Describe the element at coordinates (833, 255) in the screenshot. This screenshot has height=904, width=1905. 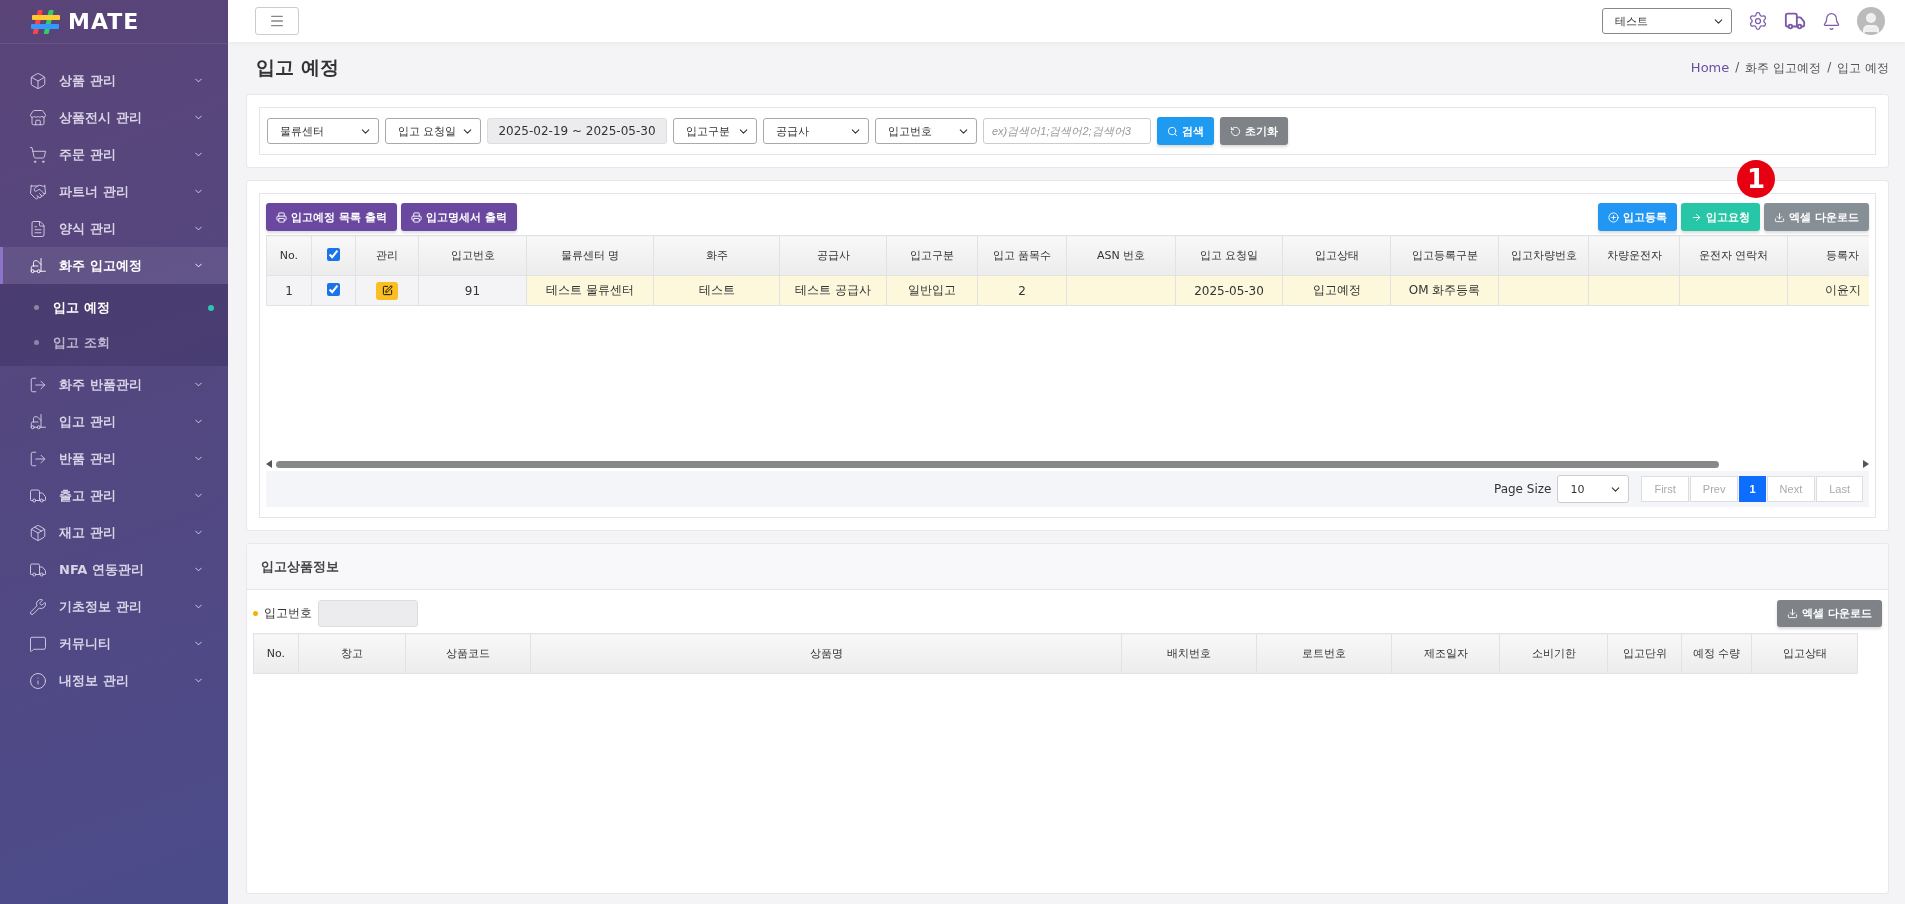
I see `column-header: 공급사` at that location.